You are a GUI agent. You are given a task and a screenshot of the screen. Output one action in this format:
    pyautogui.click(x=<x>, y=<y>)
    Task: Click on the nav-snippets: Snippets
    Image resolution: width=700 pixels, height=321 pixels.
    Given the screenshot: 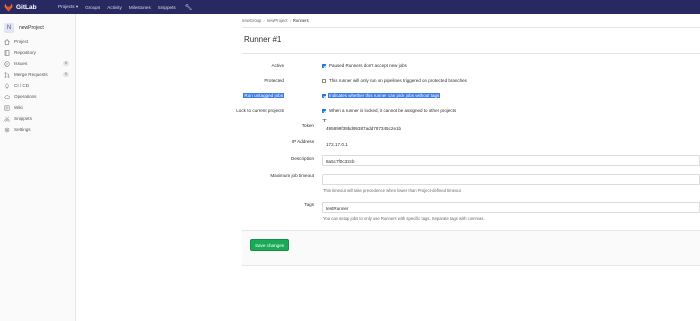 What is the action you would take?
    pyautogui.click(x=167, y=7)
    